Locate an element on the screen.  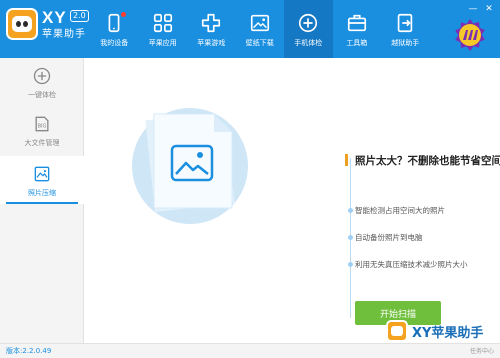
status-bar: 版本:2.2.0.49 任务中心 is located at coordinates (250, 350).